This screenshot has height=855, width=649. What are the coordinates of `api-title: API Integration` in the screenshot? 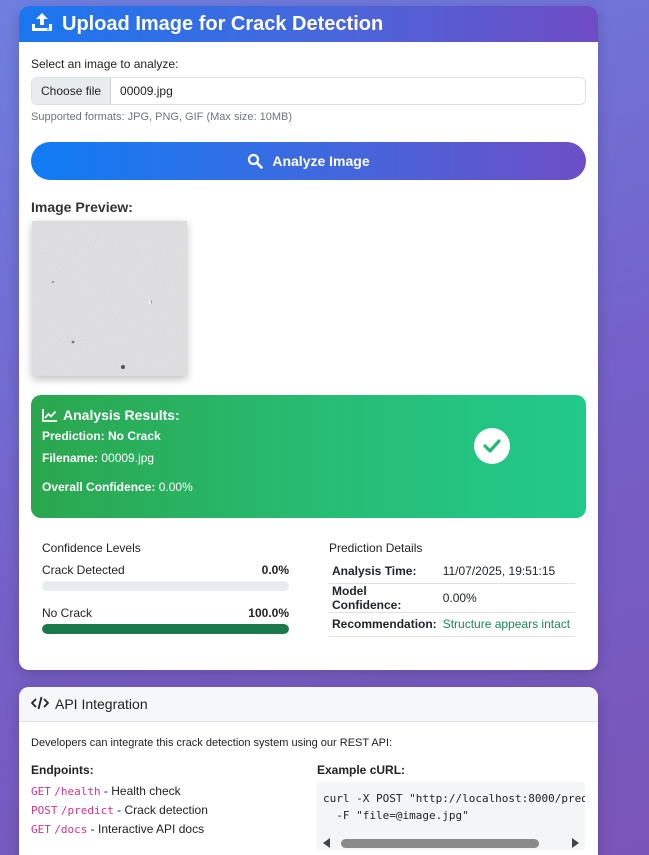 It's located at (101, 704).